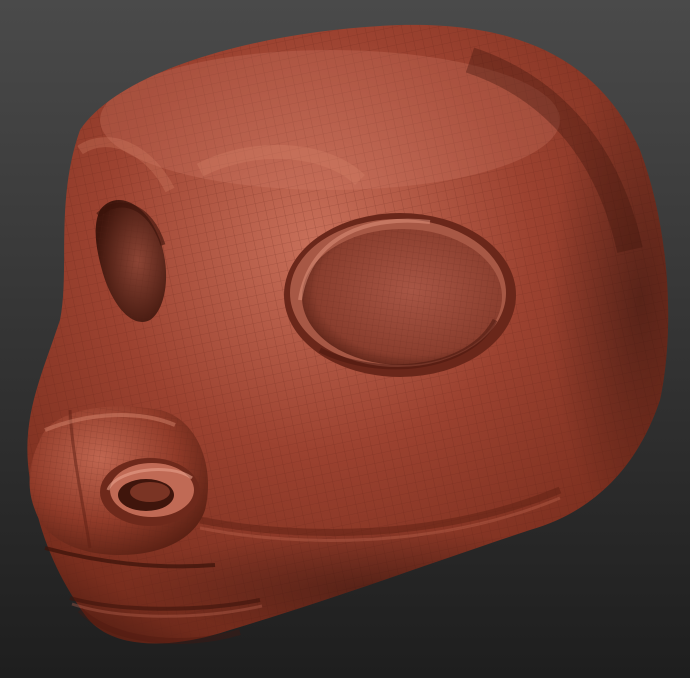 This screenshot has width=690, height=678. Describe the element at coordinates (150, 492) in the screenshot. I see `nostril` at that location.